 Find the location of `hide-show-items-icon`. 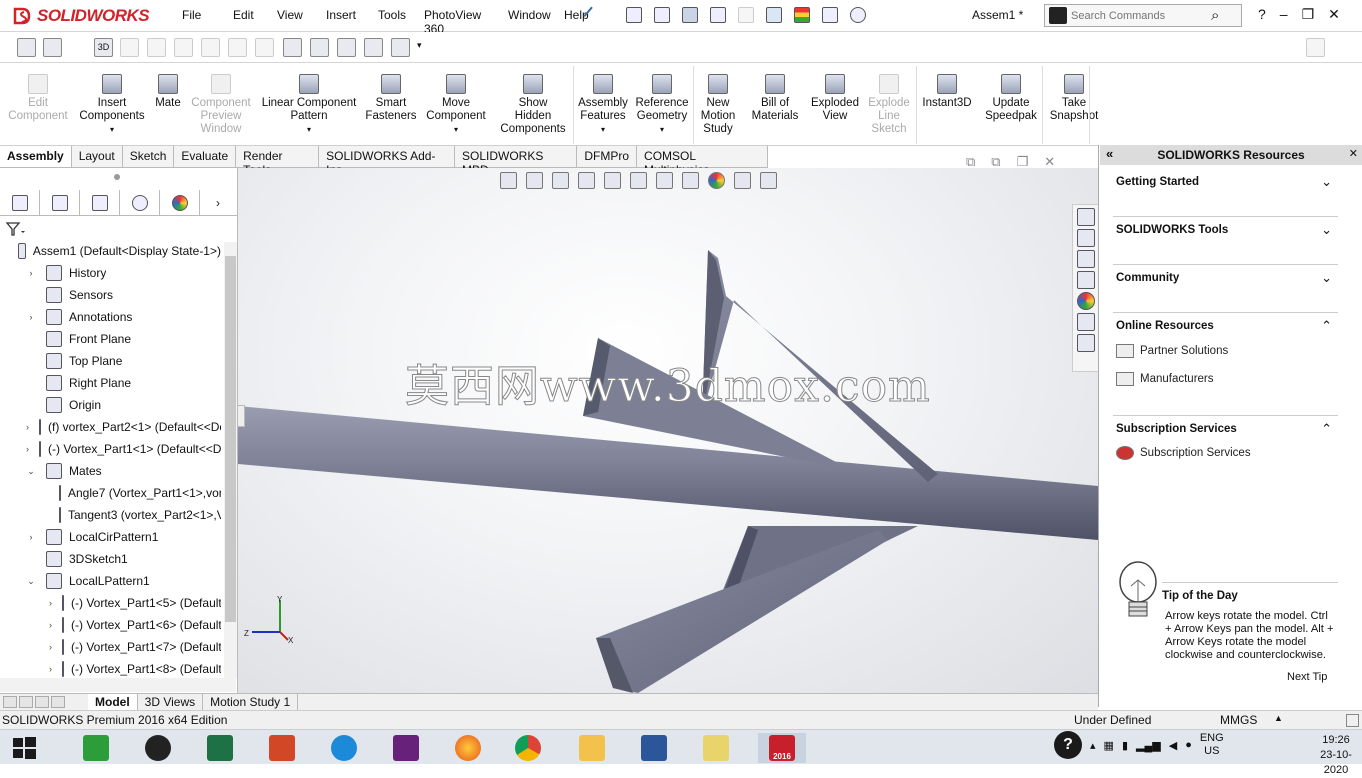

hide-show-items-icon is located at coordinates (690, 180).